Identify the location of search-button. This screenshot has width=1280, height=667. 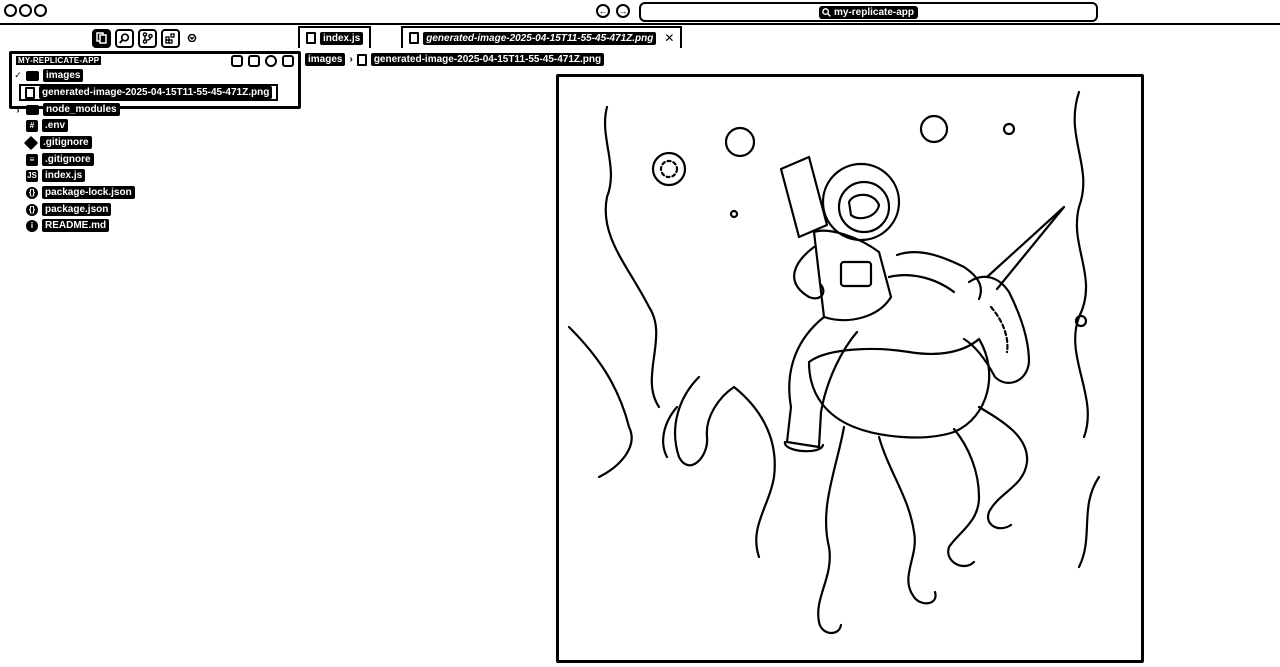
(124, 38).